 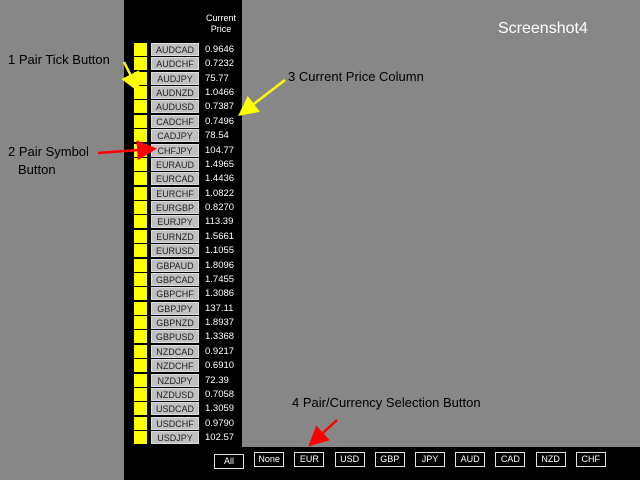 What do you see at coordinates (220, 394) in the screenshot?
I see `pair-current-price: 0.7058` at bounding box center [220, 394].